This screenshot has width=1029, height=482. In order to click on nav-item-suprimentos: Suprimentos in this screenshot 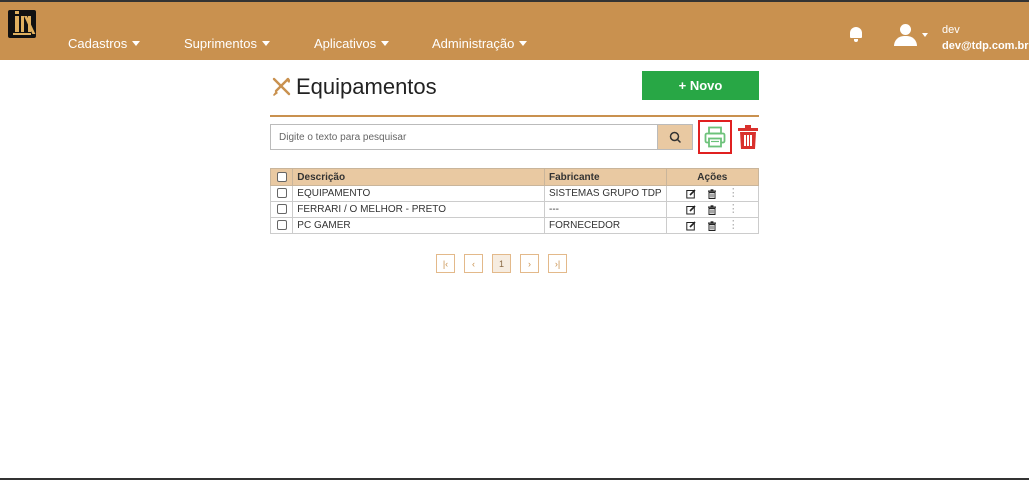, I will do `click(227, 43)`.